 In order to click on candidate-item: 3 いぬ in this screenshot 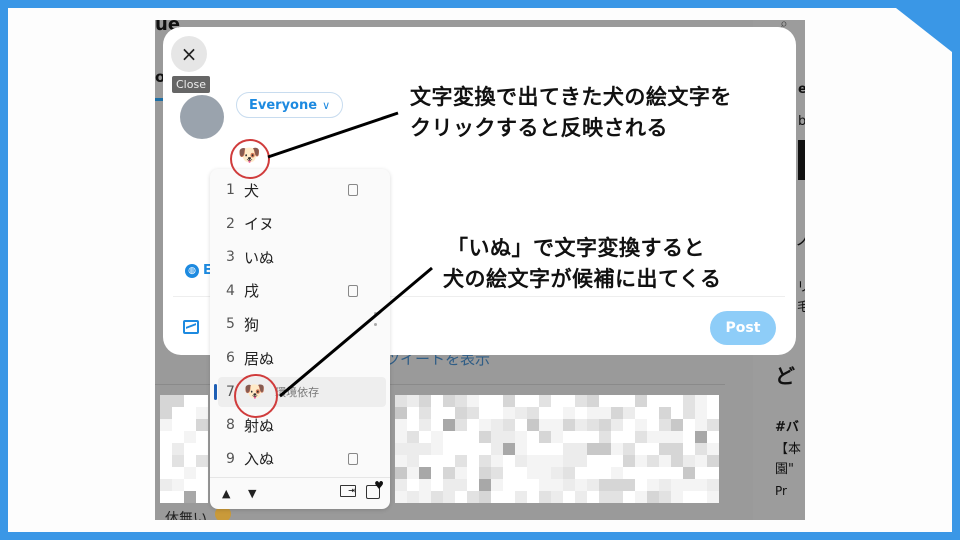, I will do `click(302, 257)`.